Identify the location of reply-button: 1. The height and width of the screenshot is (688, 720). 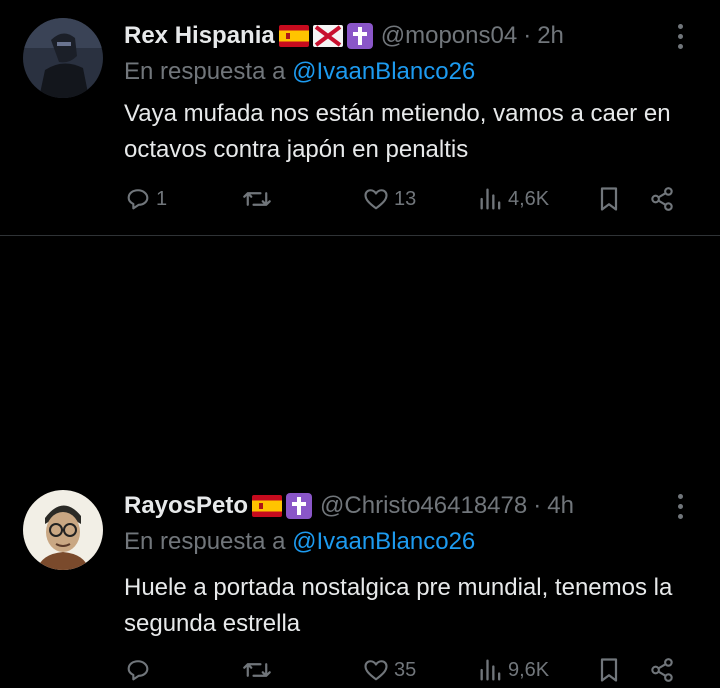
(145, 199).